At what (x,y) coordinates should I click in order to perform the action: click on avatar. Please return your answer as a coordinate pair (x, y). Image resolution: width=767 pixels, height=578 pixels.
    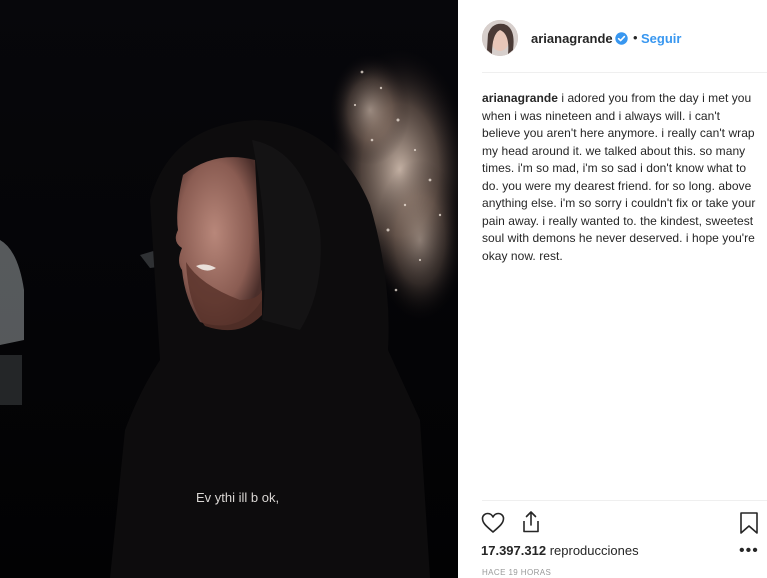
    Looking at the image, I should click on (500, 38).